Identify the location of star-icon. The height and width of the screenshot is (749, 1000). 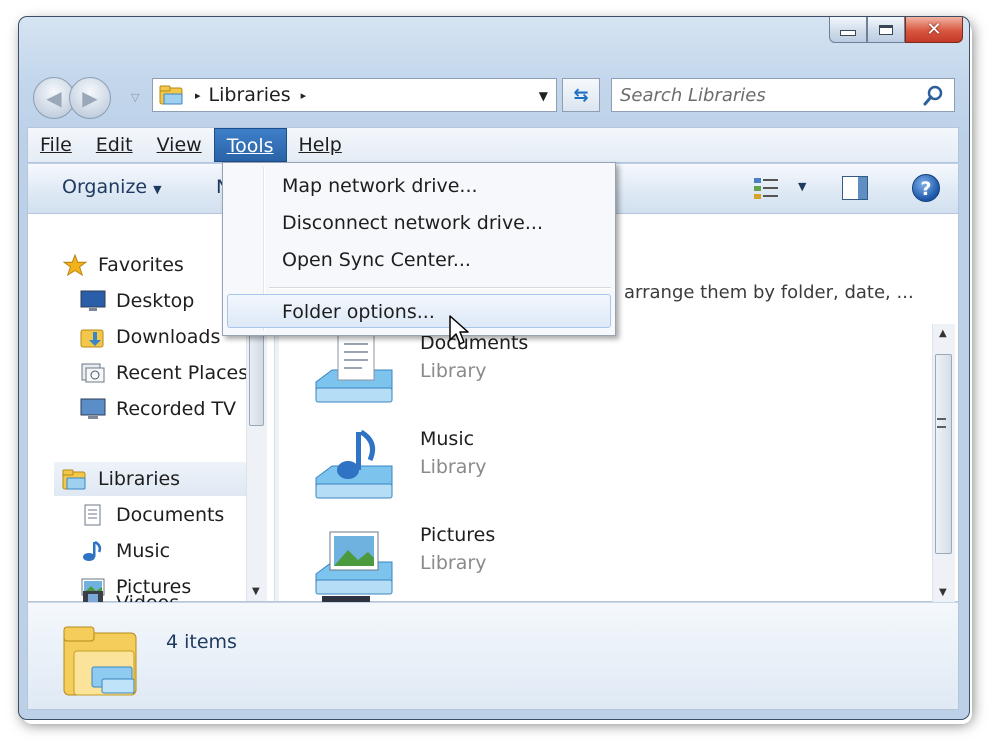
(75, 265).